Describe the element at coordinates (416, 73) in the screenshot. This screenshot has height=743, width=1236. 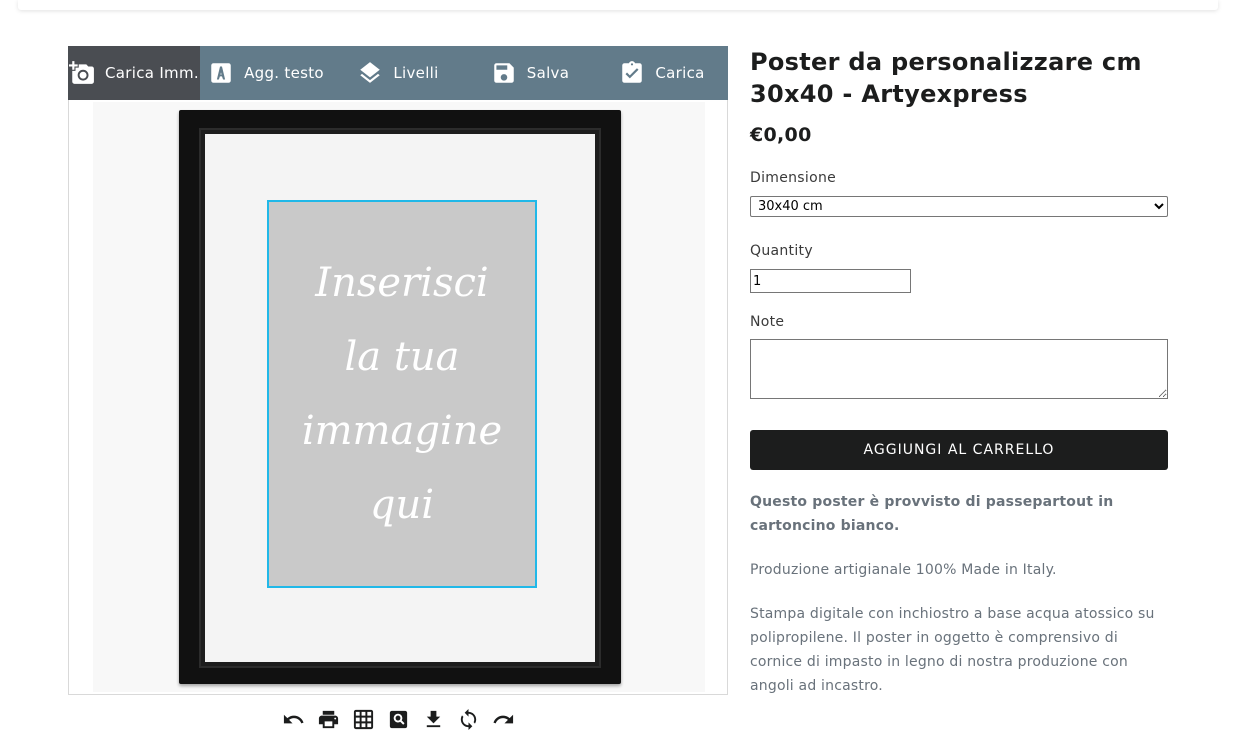
I see `layers-label: Livelli` at that location.